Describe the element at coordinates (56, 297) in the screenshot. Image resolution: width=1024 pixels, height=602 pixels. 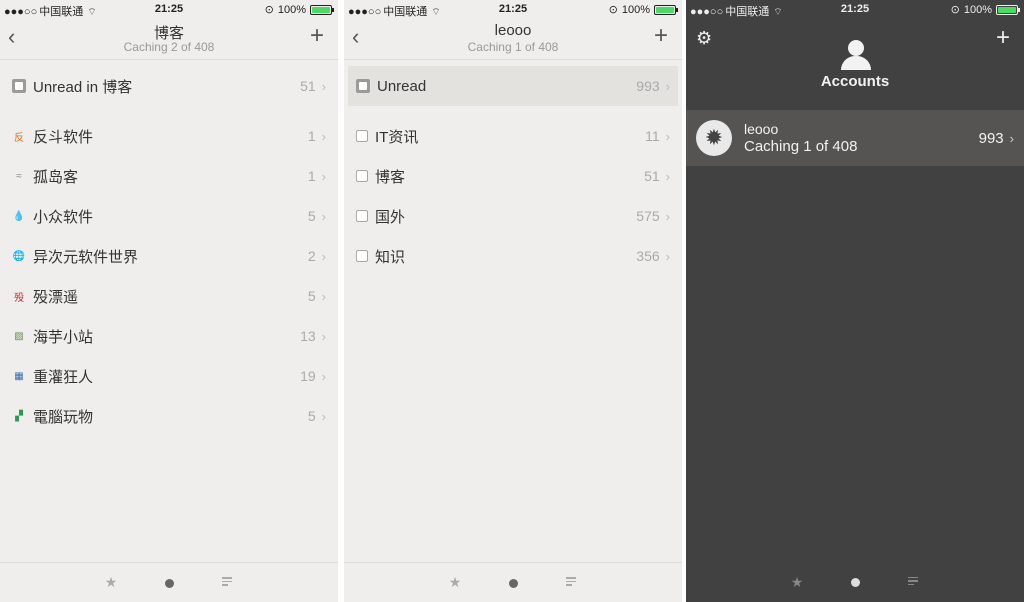
I see `feed-label: 殁漂遥` at that location.